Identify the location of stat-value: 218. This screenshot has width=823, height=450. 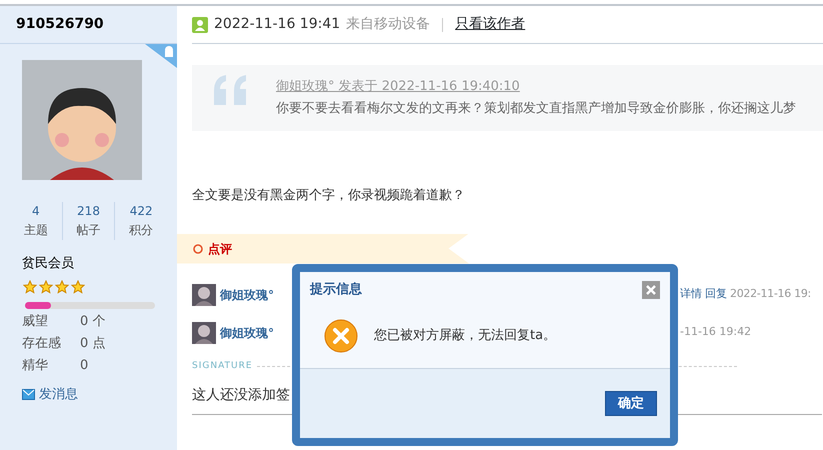
(88, 211).